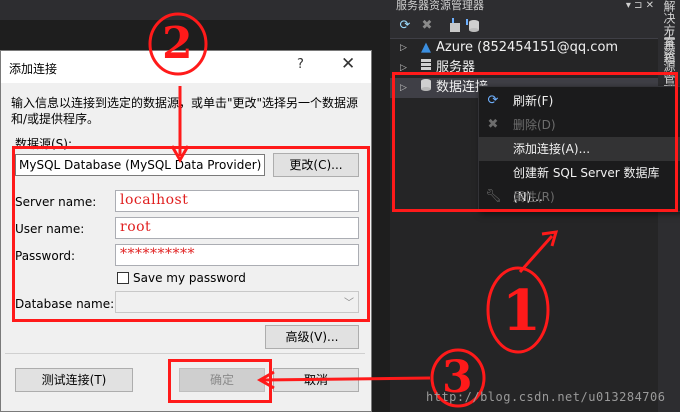 The image size is (680, 412). What do you see at coordinates (177, 43) in the screenshot?
I see `annotation-number-two: 2` at bounding box center [177, 43].